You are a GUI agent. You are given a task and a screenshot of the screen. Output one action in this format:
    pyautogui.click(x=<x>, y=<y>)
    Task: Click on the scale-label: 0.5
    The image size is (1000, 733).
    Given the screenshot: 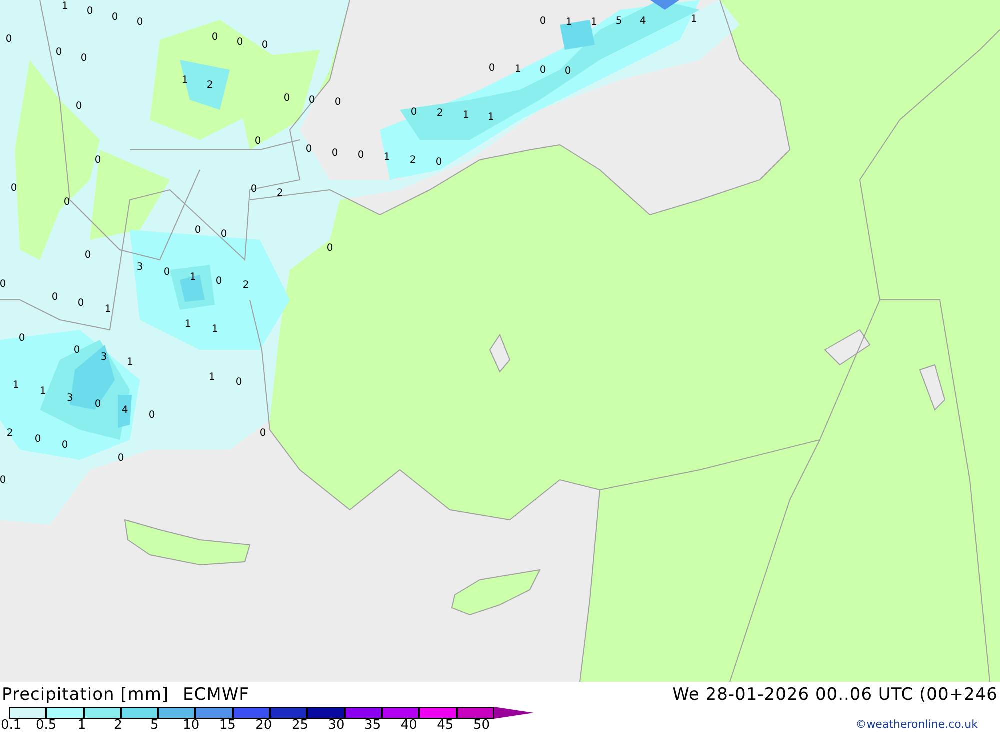 What is the action you would take?
    pyautogui.click(x=46, y=726)
    